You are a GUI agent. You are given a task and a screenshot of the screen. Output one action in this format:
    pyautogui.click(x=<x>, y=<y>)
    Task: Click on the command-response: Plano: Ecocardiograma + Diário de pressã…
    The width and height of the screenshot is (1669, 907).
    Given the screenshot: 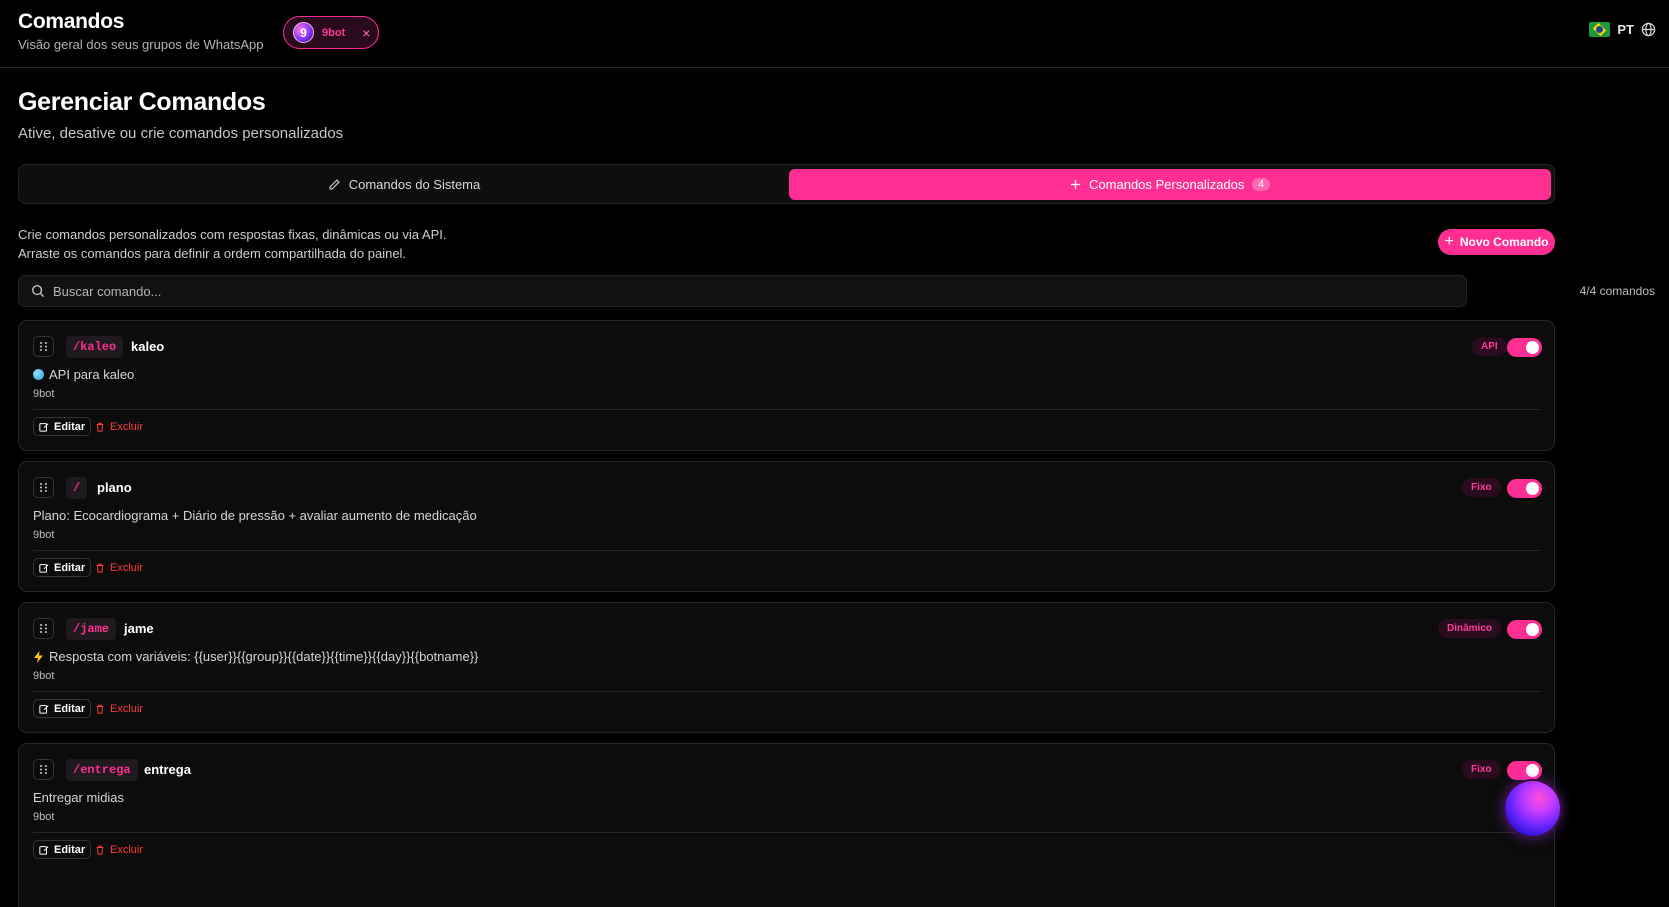 What is the action you would take?
    pyautogui.click(x=255, y=515)
    